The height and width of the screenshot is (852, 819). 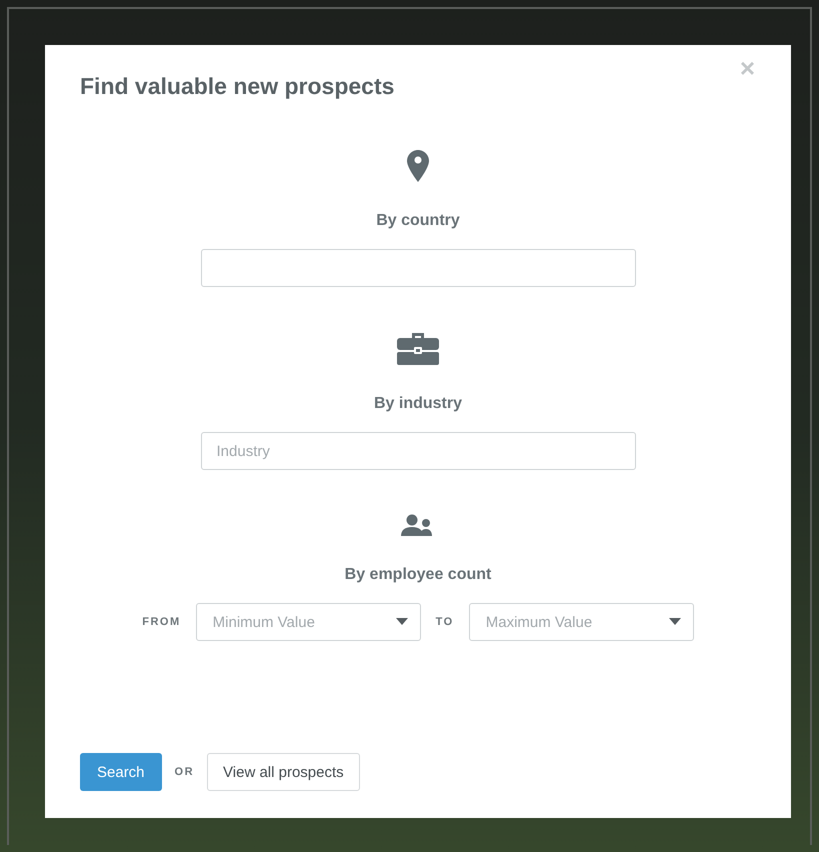 I want to click on filter-label: By country, so click(x=418, y=221).